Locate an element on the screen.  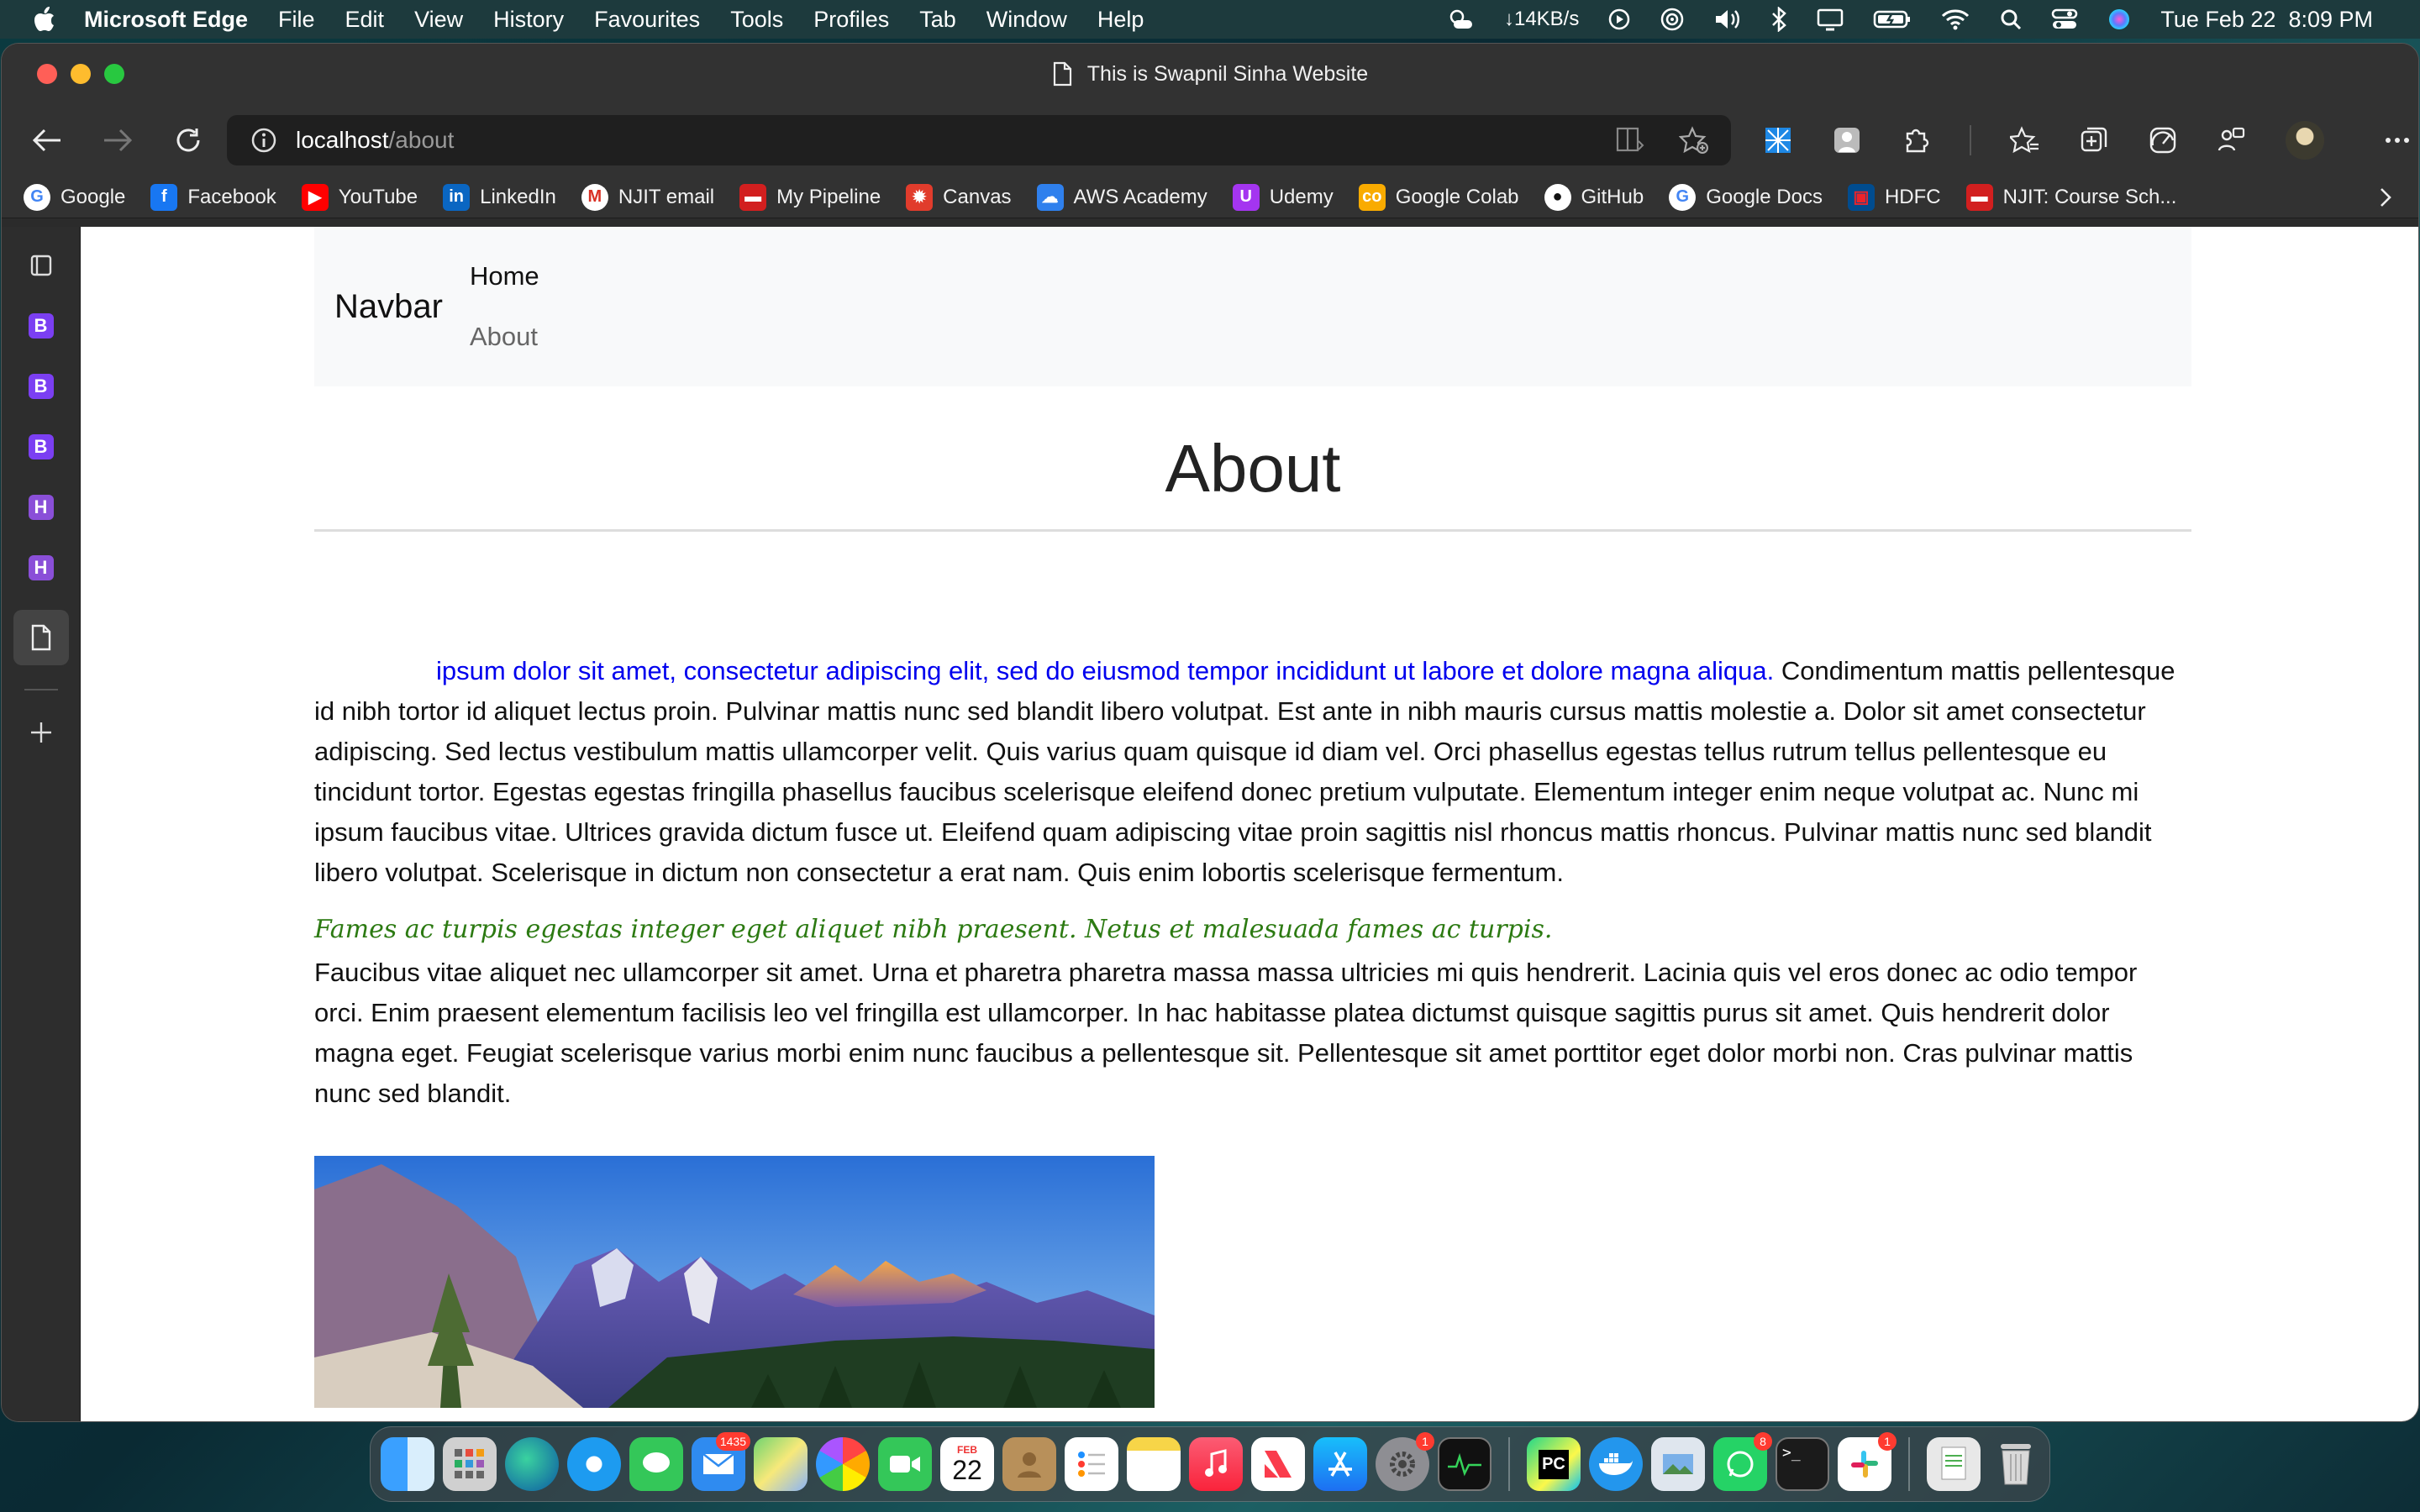
info-icon is located at coordinates (263, 140).